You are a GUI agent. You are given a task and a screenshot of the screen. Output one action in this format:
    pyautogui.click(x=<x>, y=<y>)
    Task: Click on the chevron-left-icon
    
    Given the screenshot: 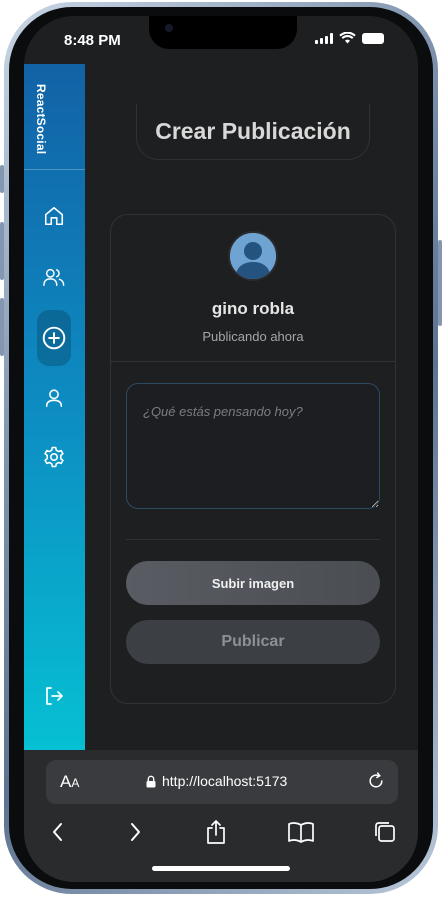 What is the action you would take?
    pyautogui.click(x=57, y=832)
    